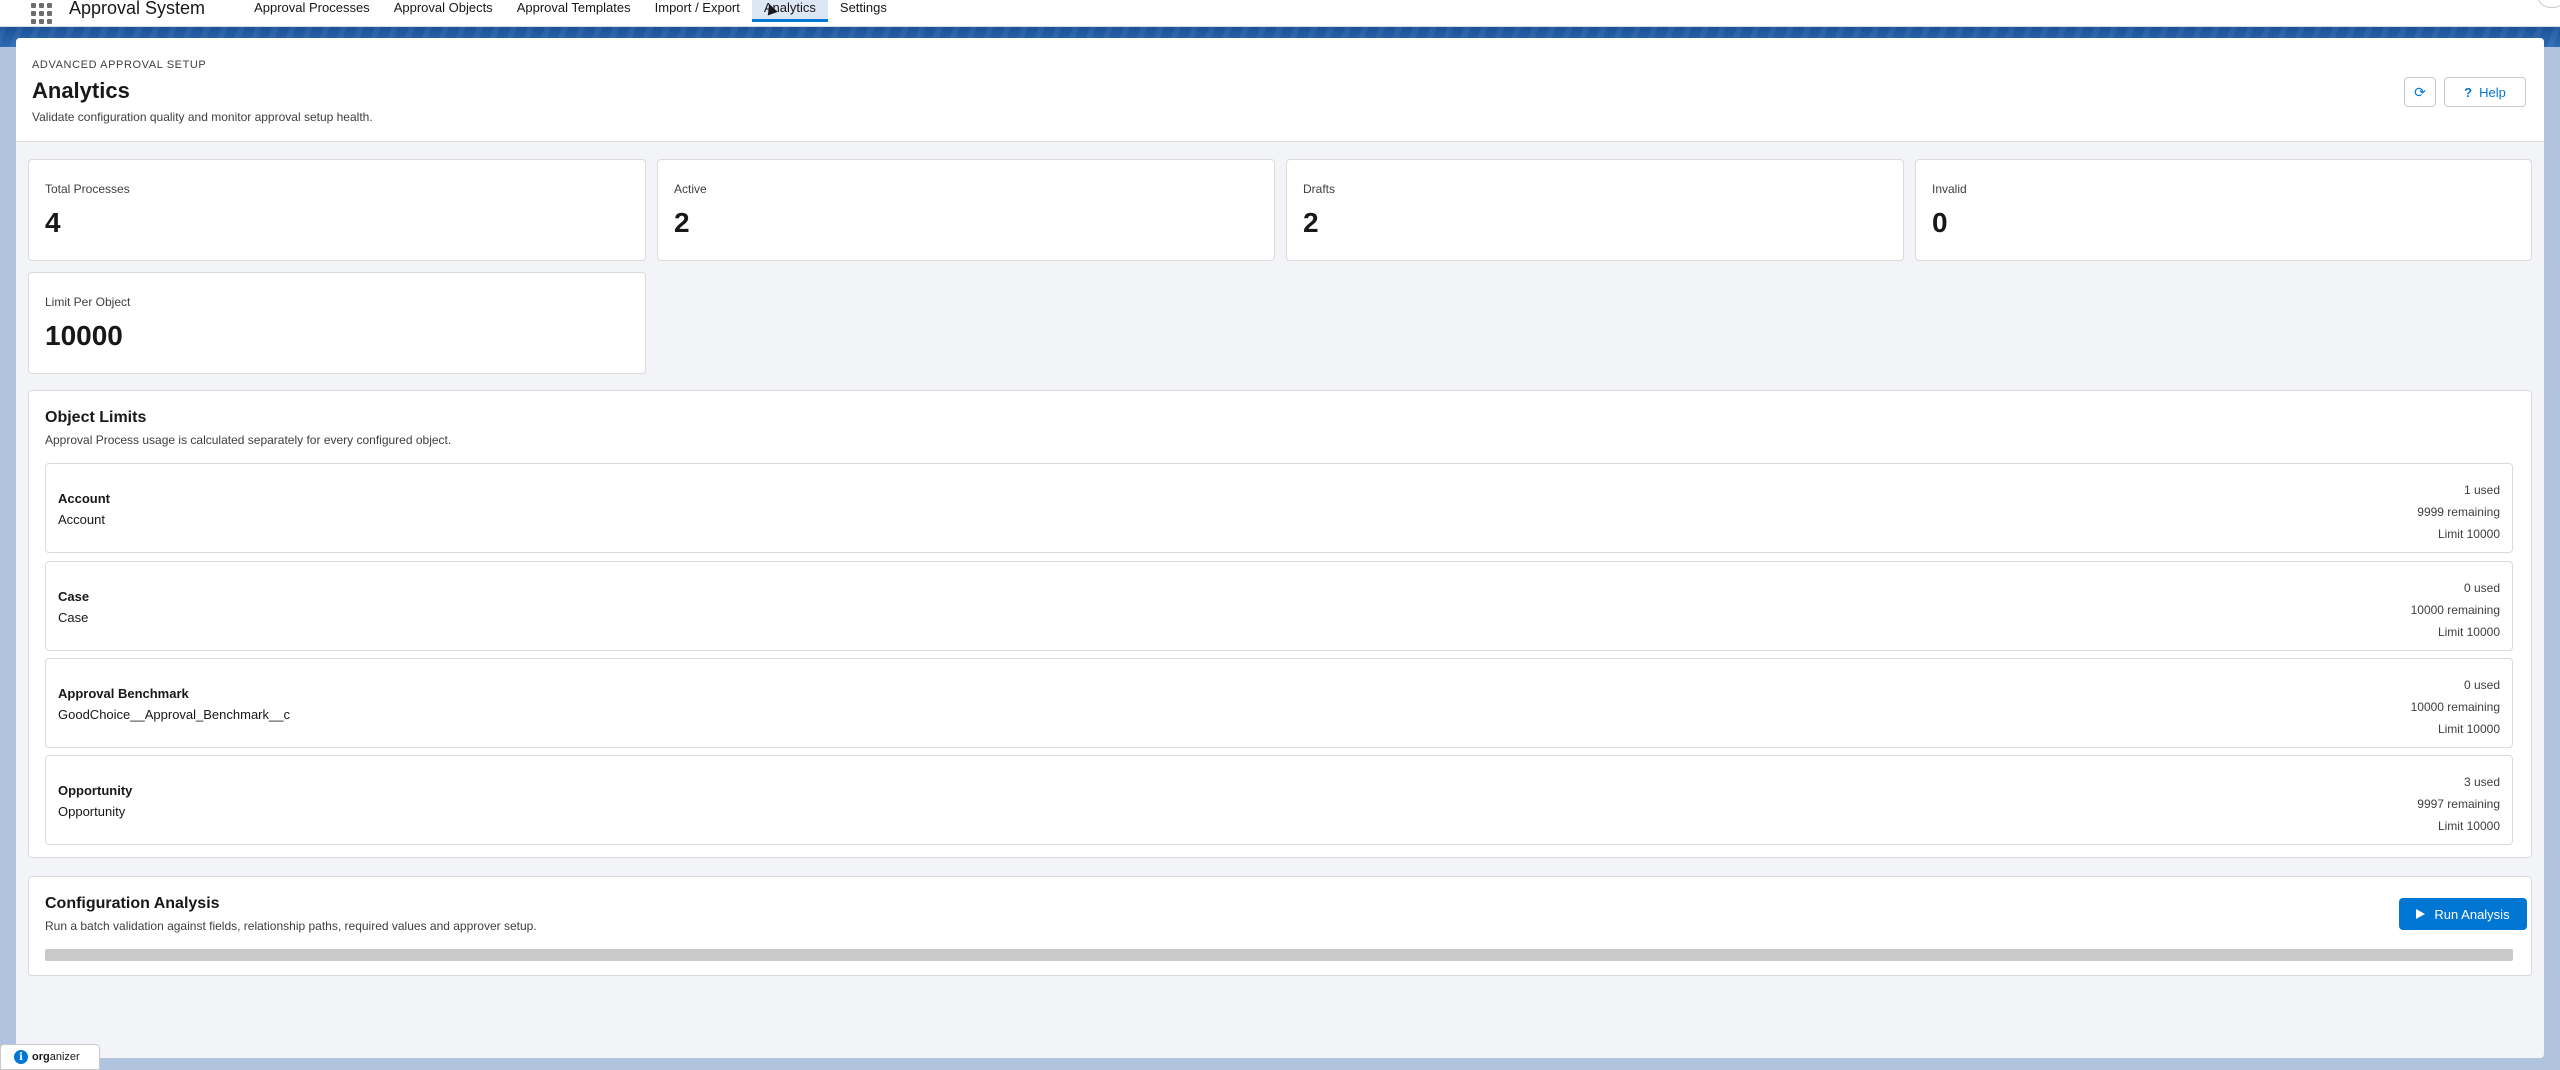 This screenshot has height=1070, width=2560. I want to click on used-count: 3 used, so click(2481, 782).